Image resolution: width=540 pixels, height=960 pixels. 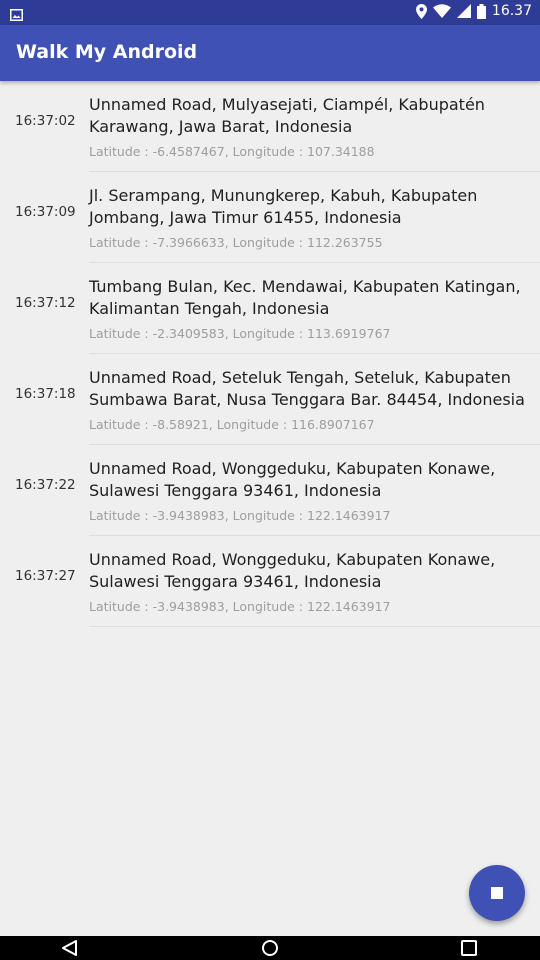 What do you see at coordinates (45, 485) in the screenshot?
I see `item-time: 16:37:22` at bounding box center [45, 485].